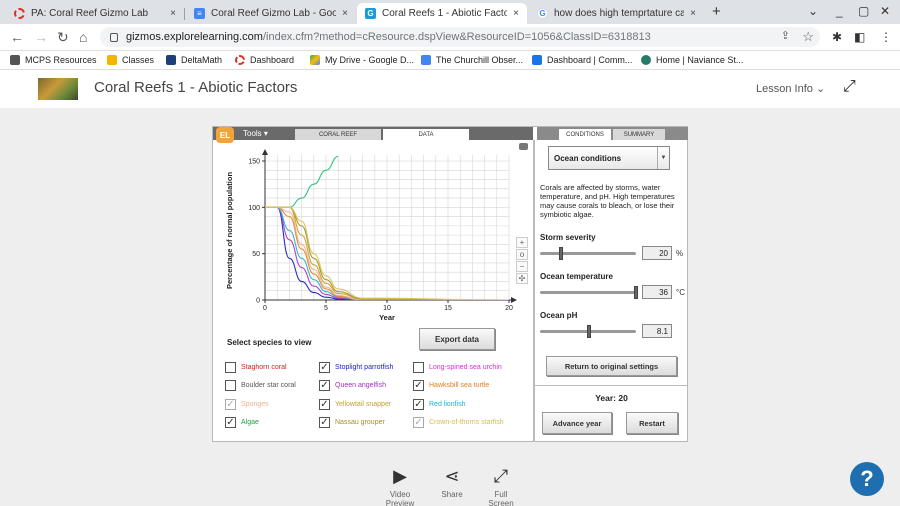  What do you see at coordinates (886, 37) in the screenshot?
I see `menu-icon: ⋮` at bounding box center [886, 37].